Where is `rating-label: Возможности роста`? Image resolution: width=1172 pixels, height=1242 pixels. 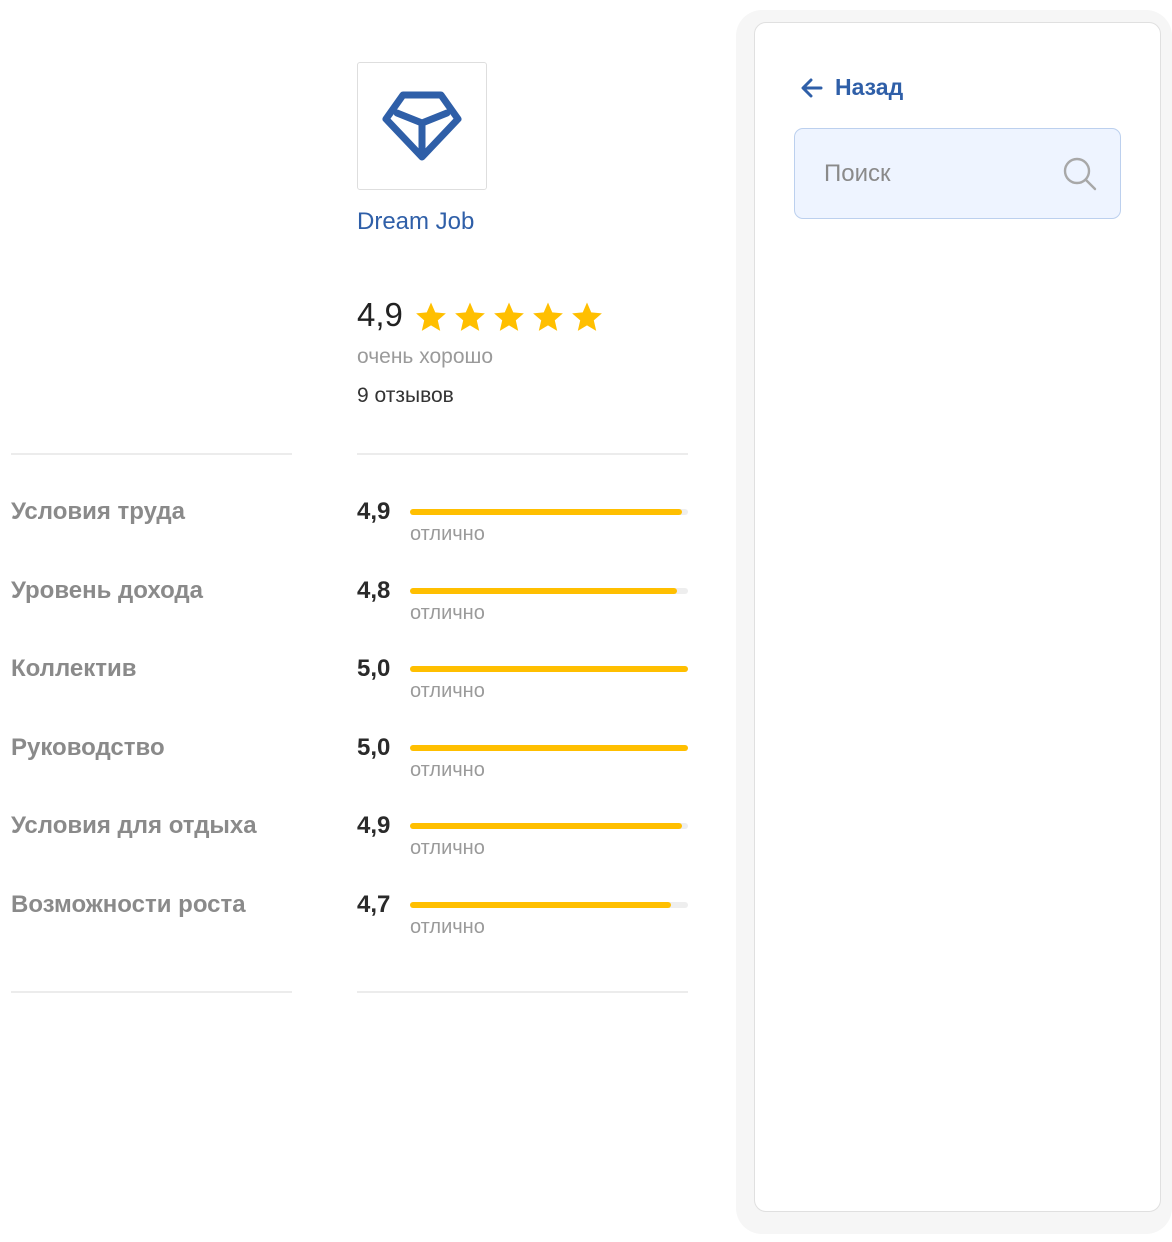 rating-label: Возможности роста is located at coordinates (128, 904).